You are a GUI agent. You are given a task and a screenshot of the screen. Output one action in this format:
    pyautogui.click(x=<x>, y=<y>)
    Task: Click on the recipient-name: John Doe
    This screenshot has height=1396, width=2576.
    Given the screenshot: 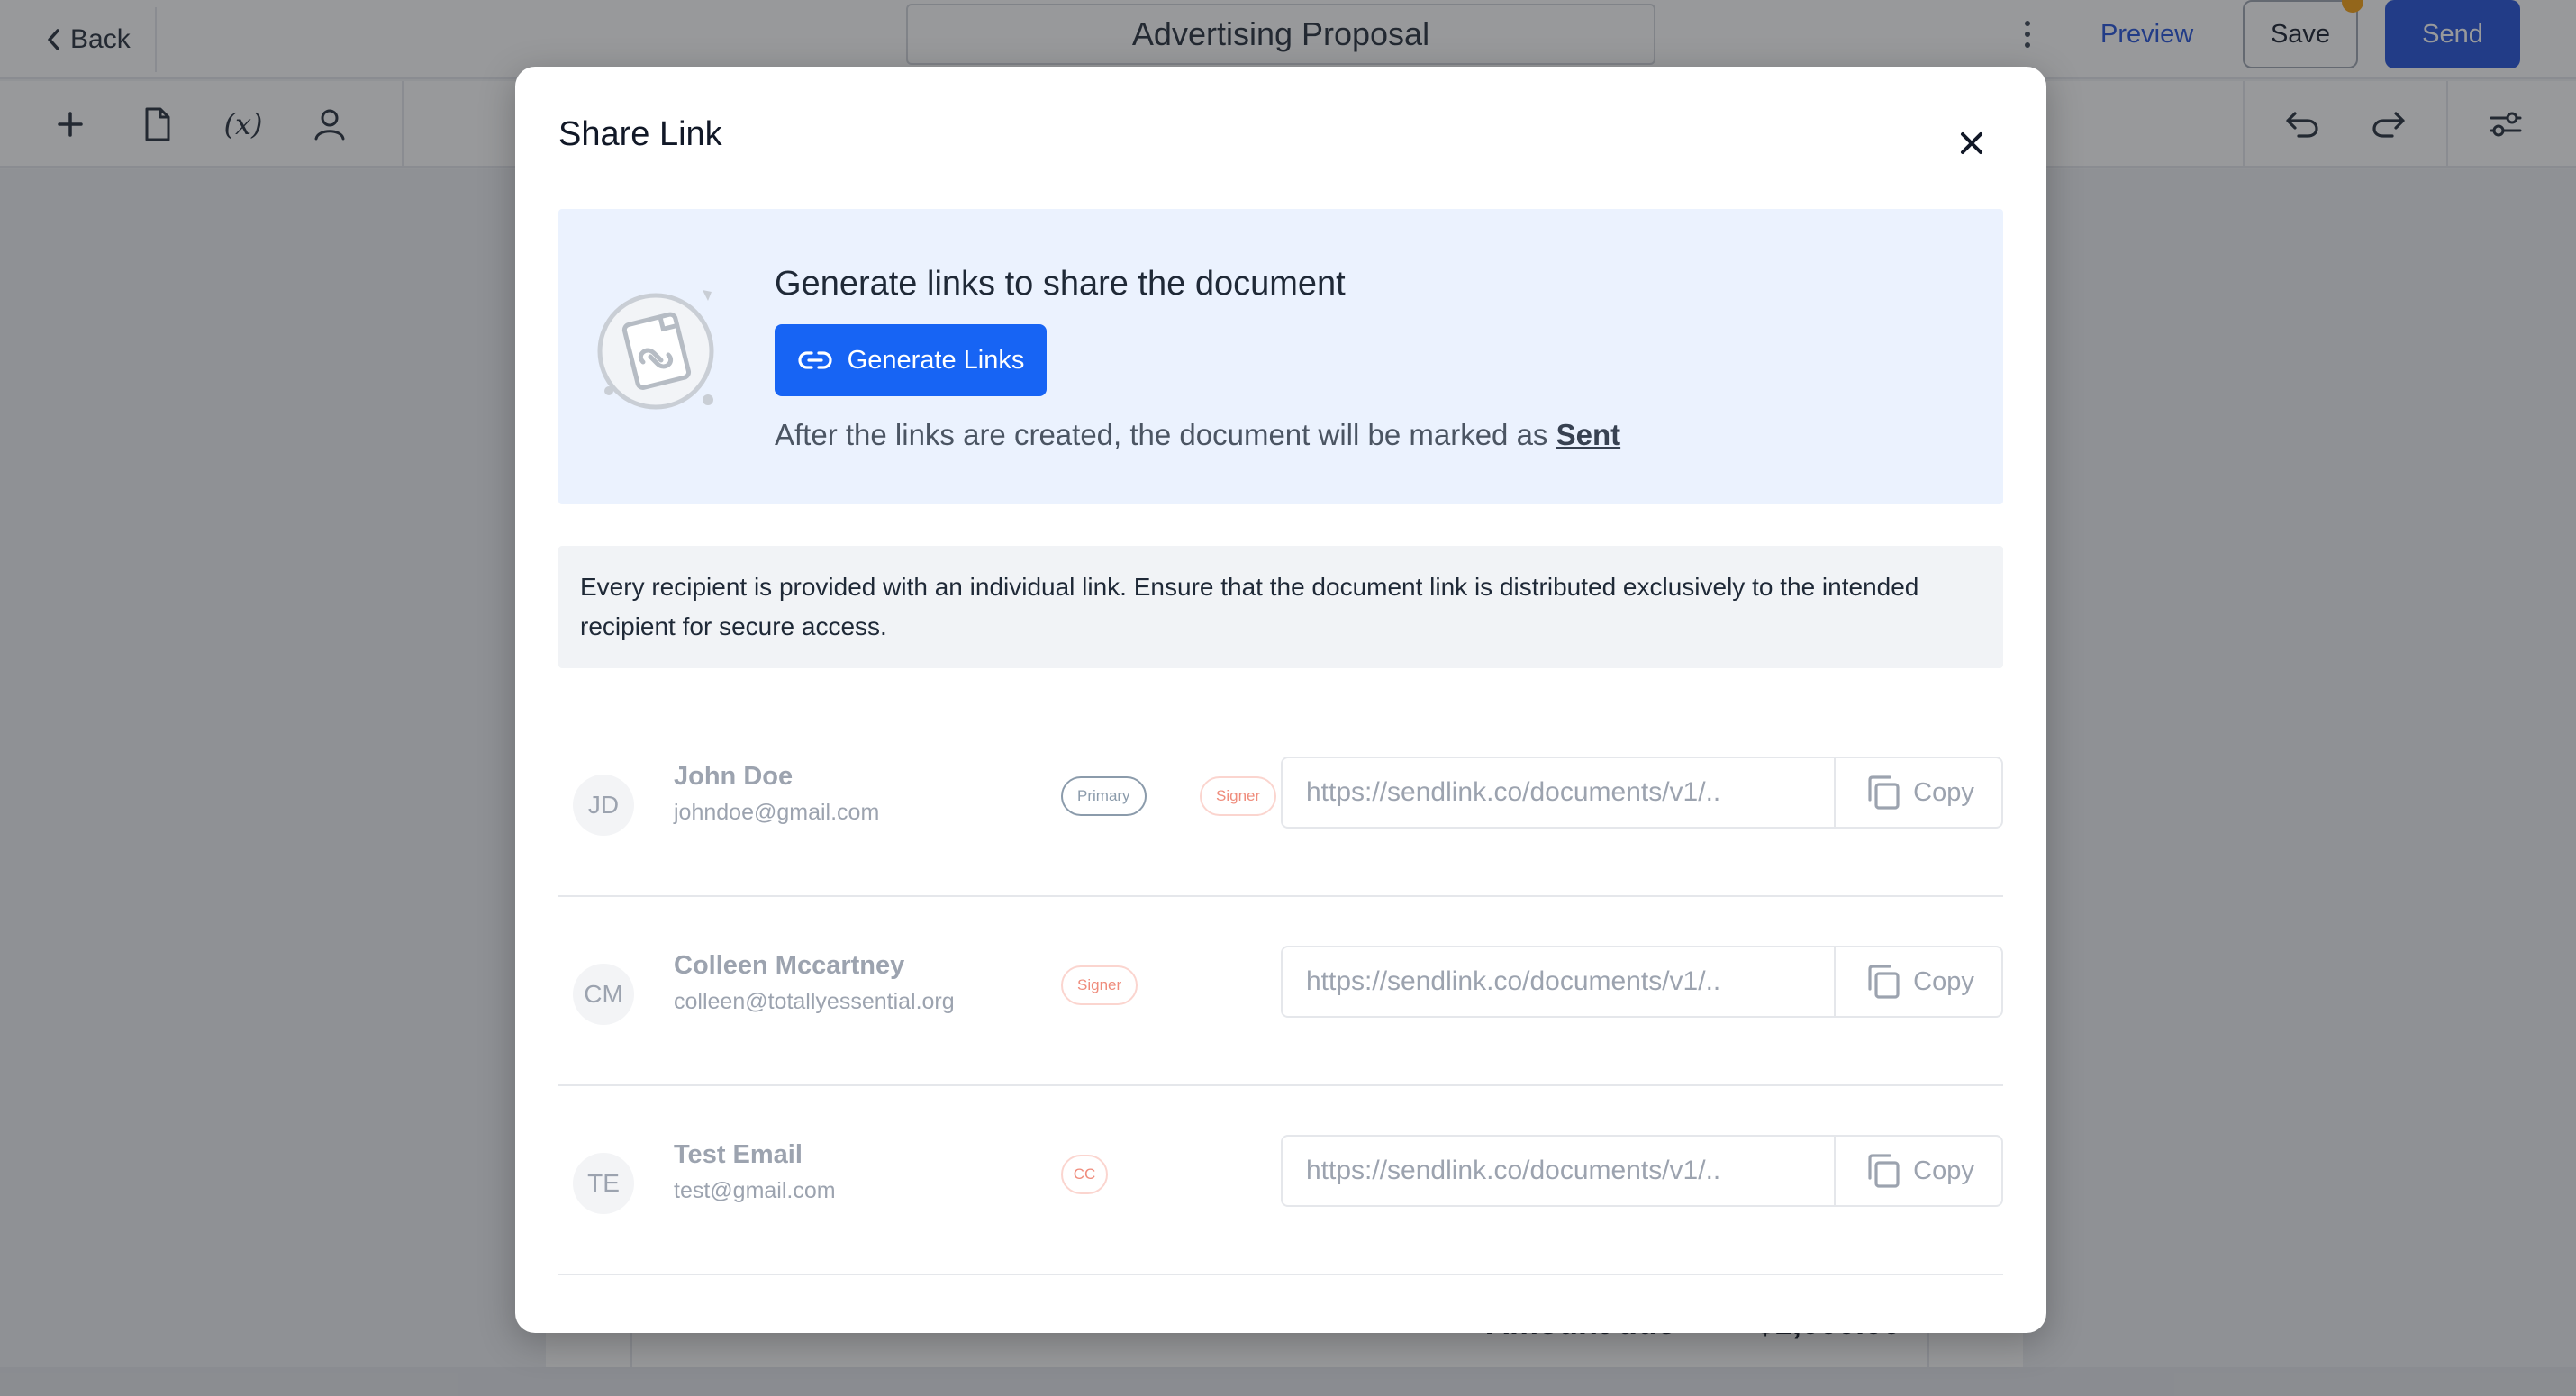 What is the action you would take?
    pyautogui.click(x=734, y=776)
    